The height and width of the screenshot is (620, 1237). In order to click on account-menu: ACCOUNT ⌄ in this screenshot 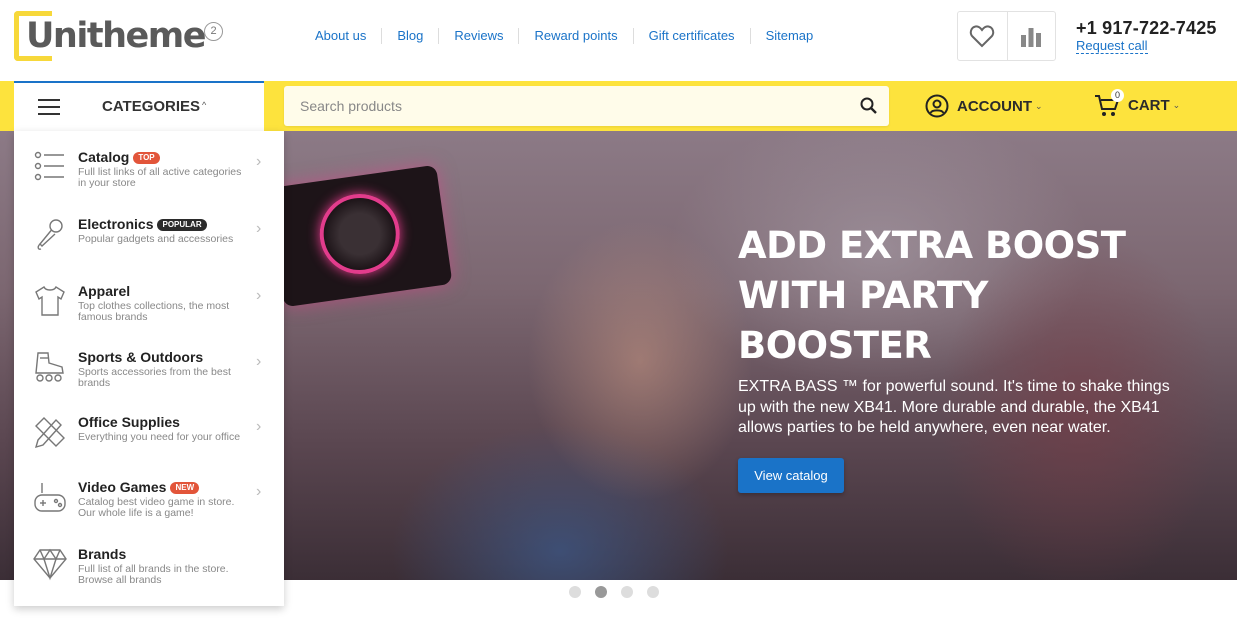, I will do `click(984, 106)`.